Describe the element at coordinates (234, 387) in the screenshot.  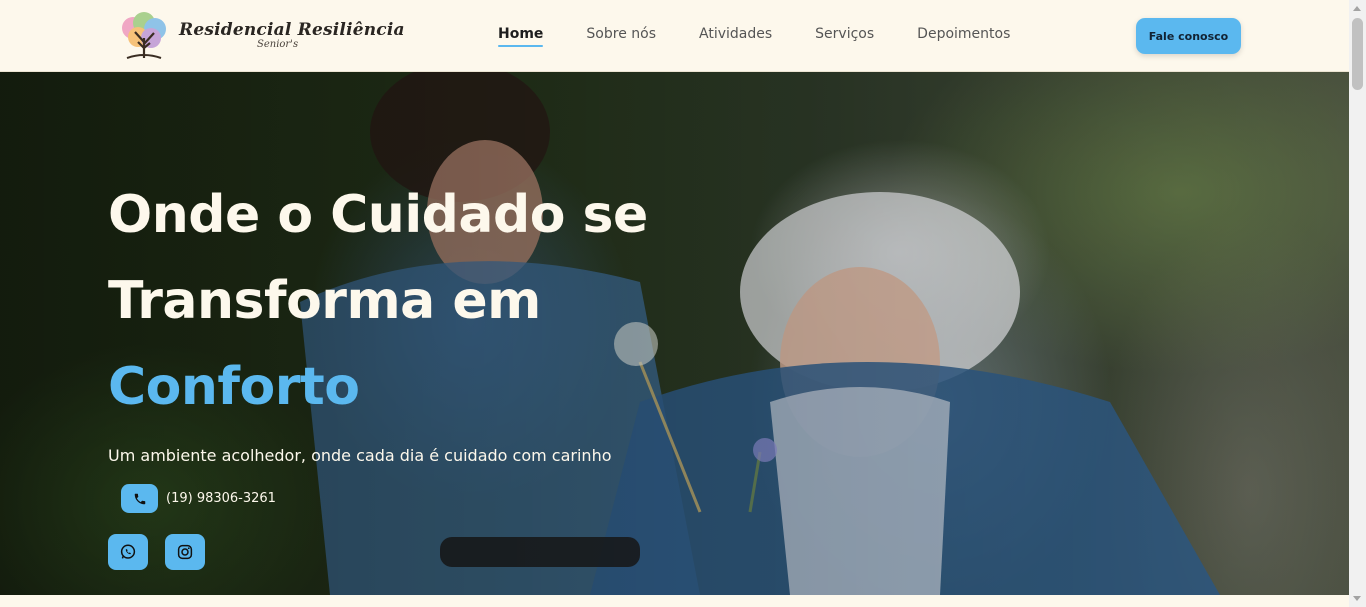
I see `headline-accent: Conforto` at that location.